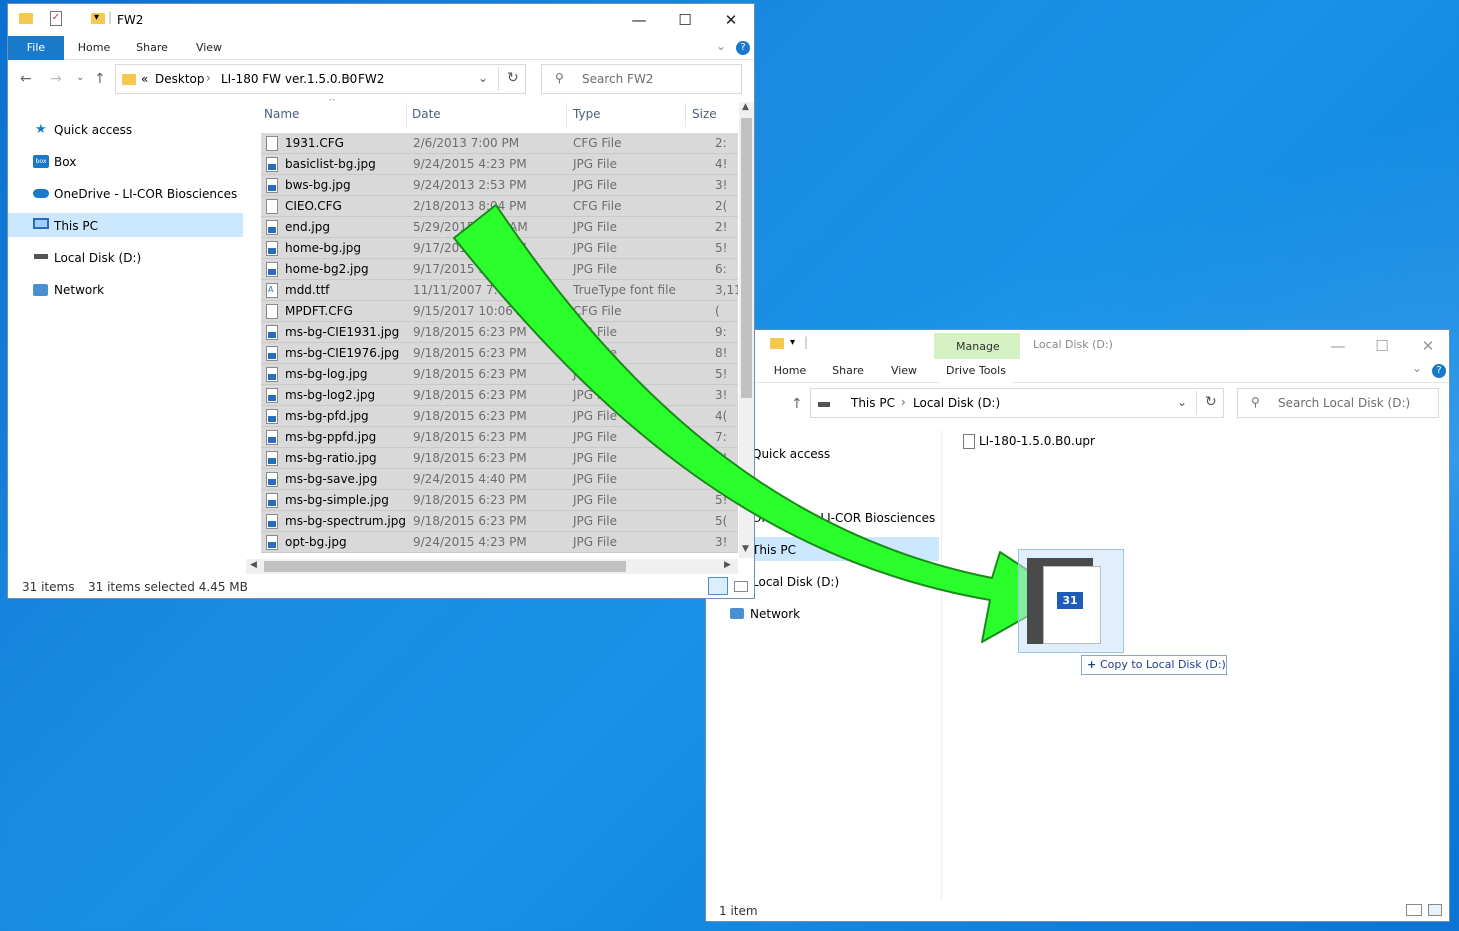 The image size is (1459, 931). Describe the element at coordinates (80, 77) in the screenshot. I see `recent-locations-icon: ⌄` at that location.